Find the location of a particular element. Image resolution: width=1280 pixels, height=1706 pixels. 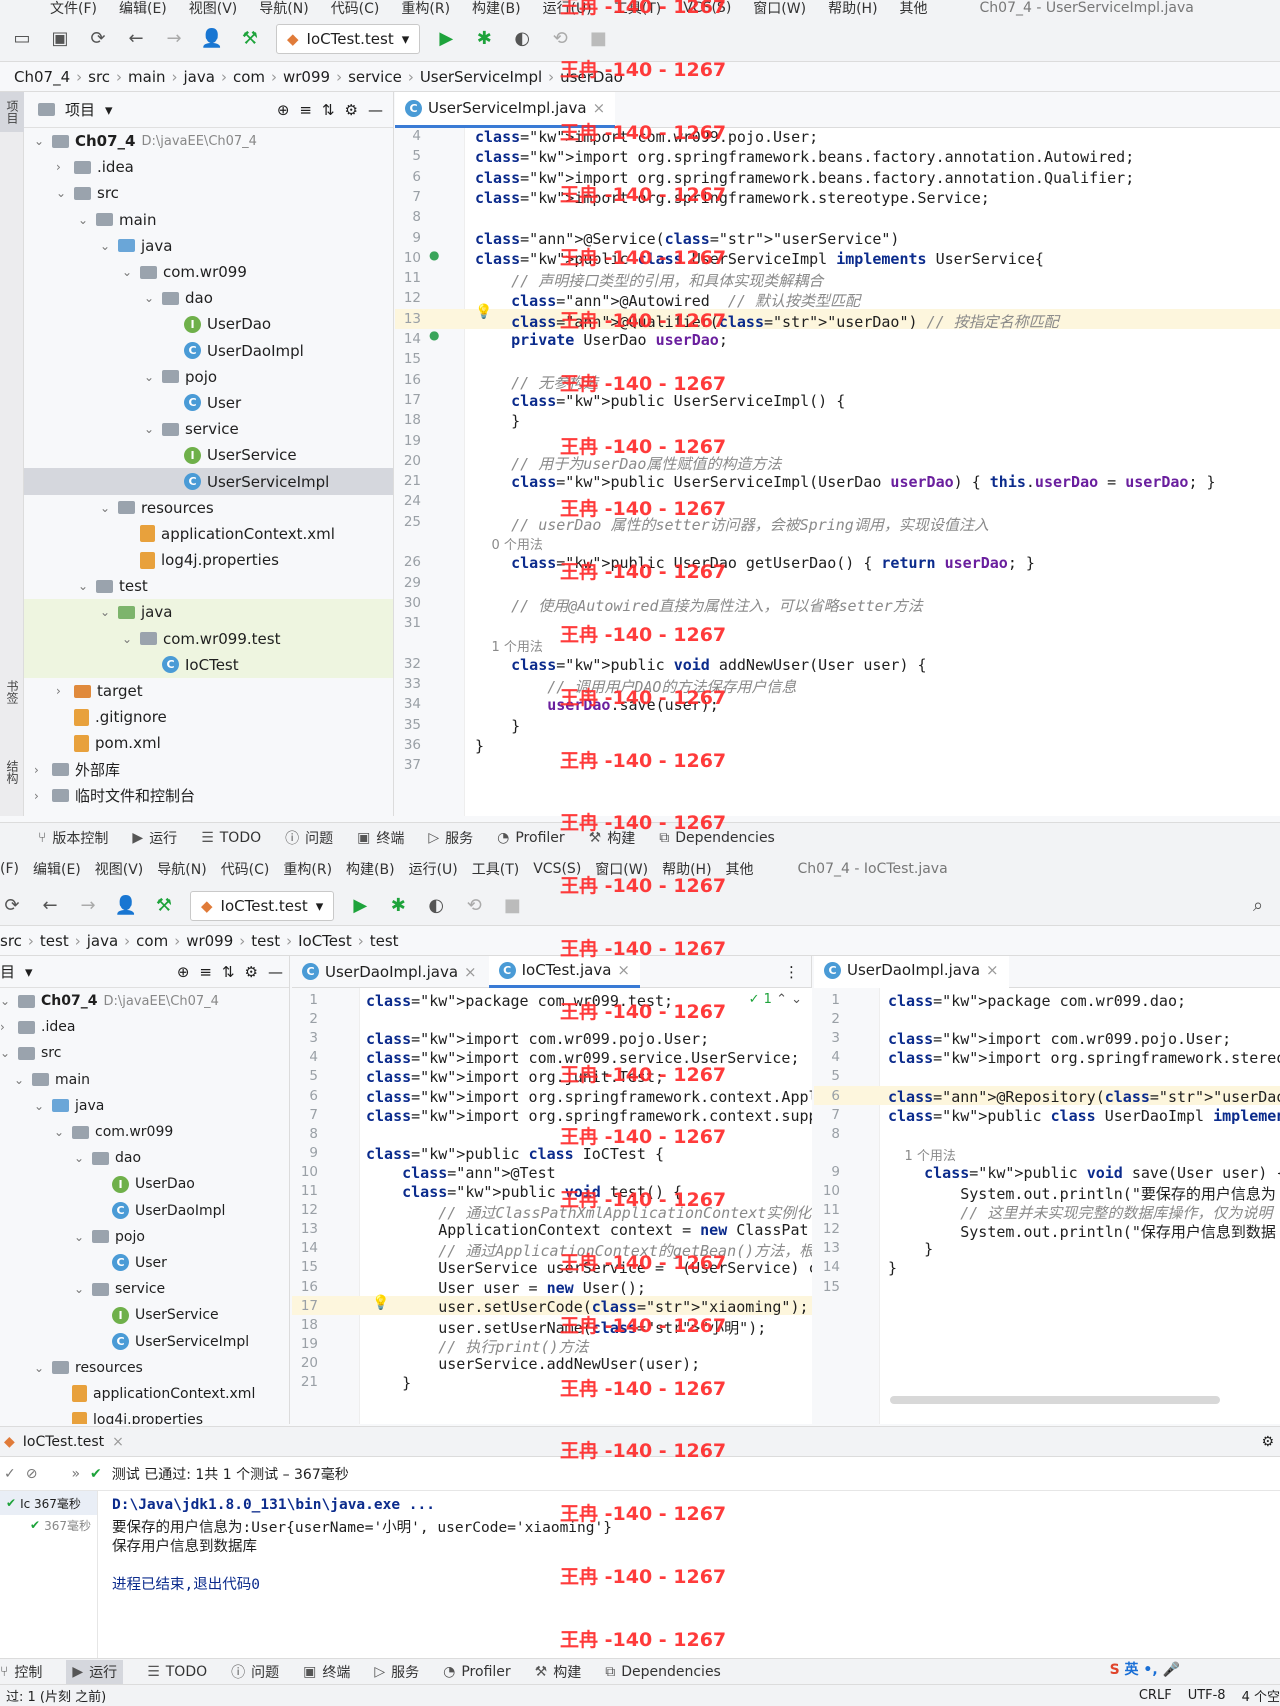

tree-item: ⌄ dao is located at coordinates (144, 1158).